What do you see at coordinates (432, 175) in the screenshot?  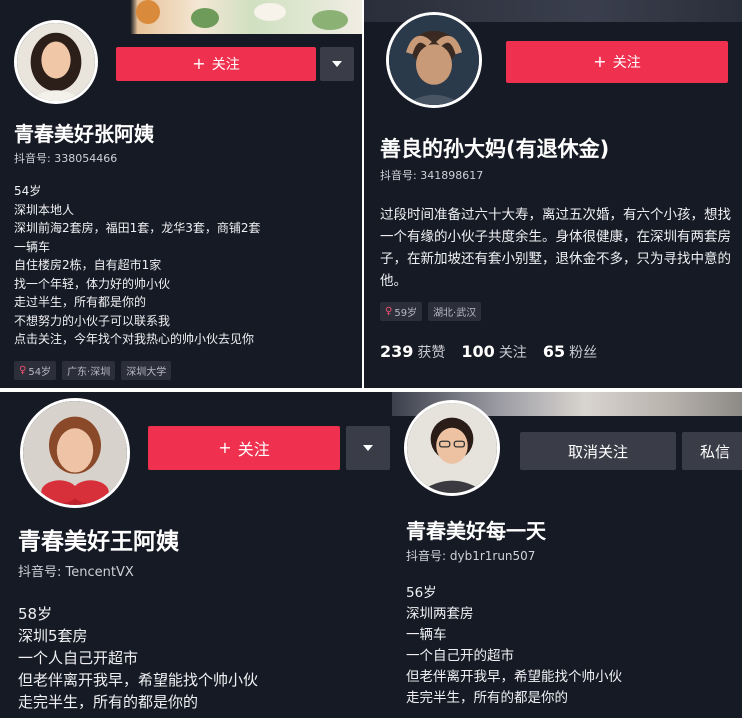 I see `douyin-id: 抖音号: 341898617` at bounding box center [432, 175].